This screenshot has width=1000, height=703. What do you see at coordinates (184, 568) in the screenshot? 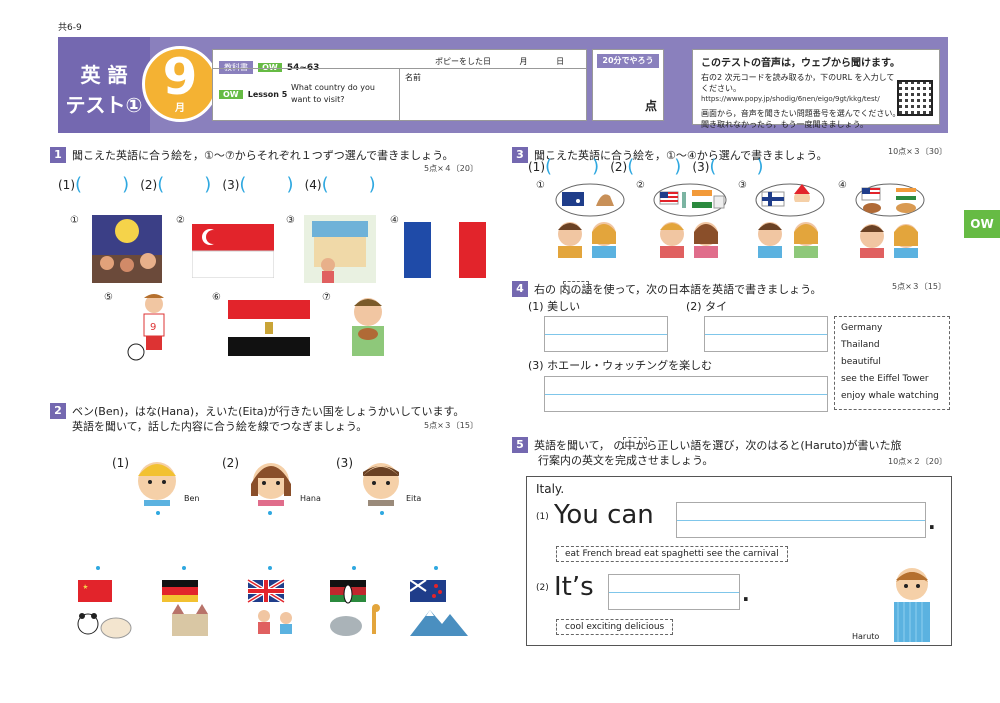
I see `q2-country-2-dot` at bounding box center [184, 568].